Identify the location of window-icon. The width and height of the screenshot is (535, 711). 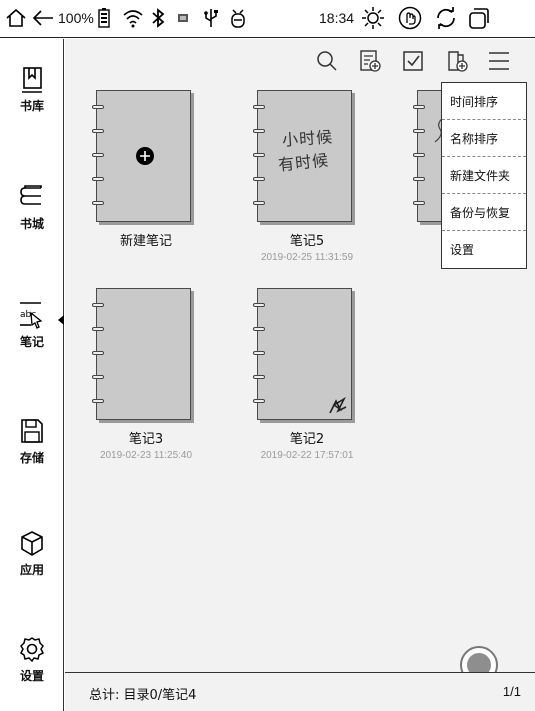
(479, 18).